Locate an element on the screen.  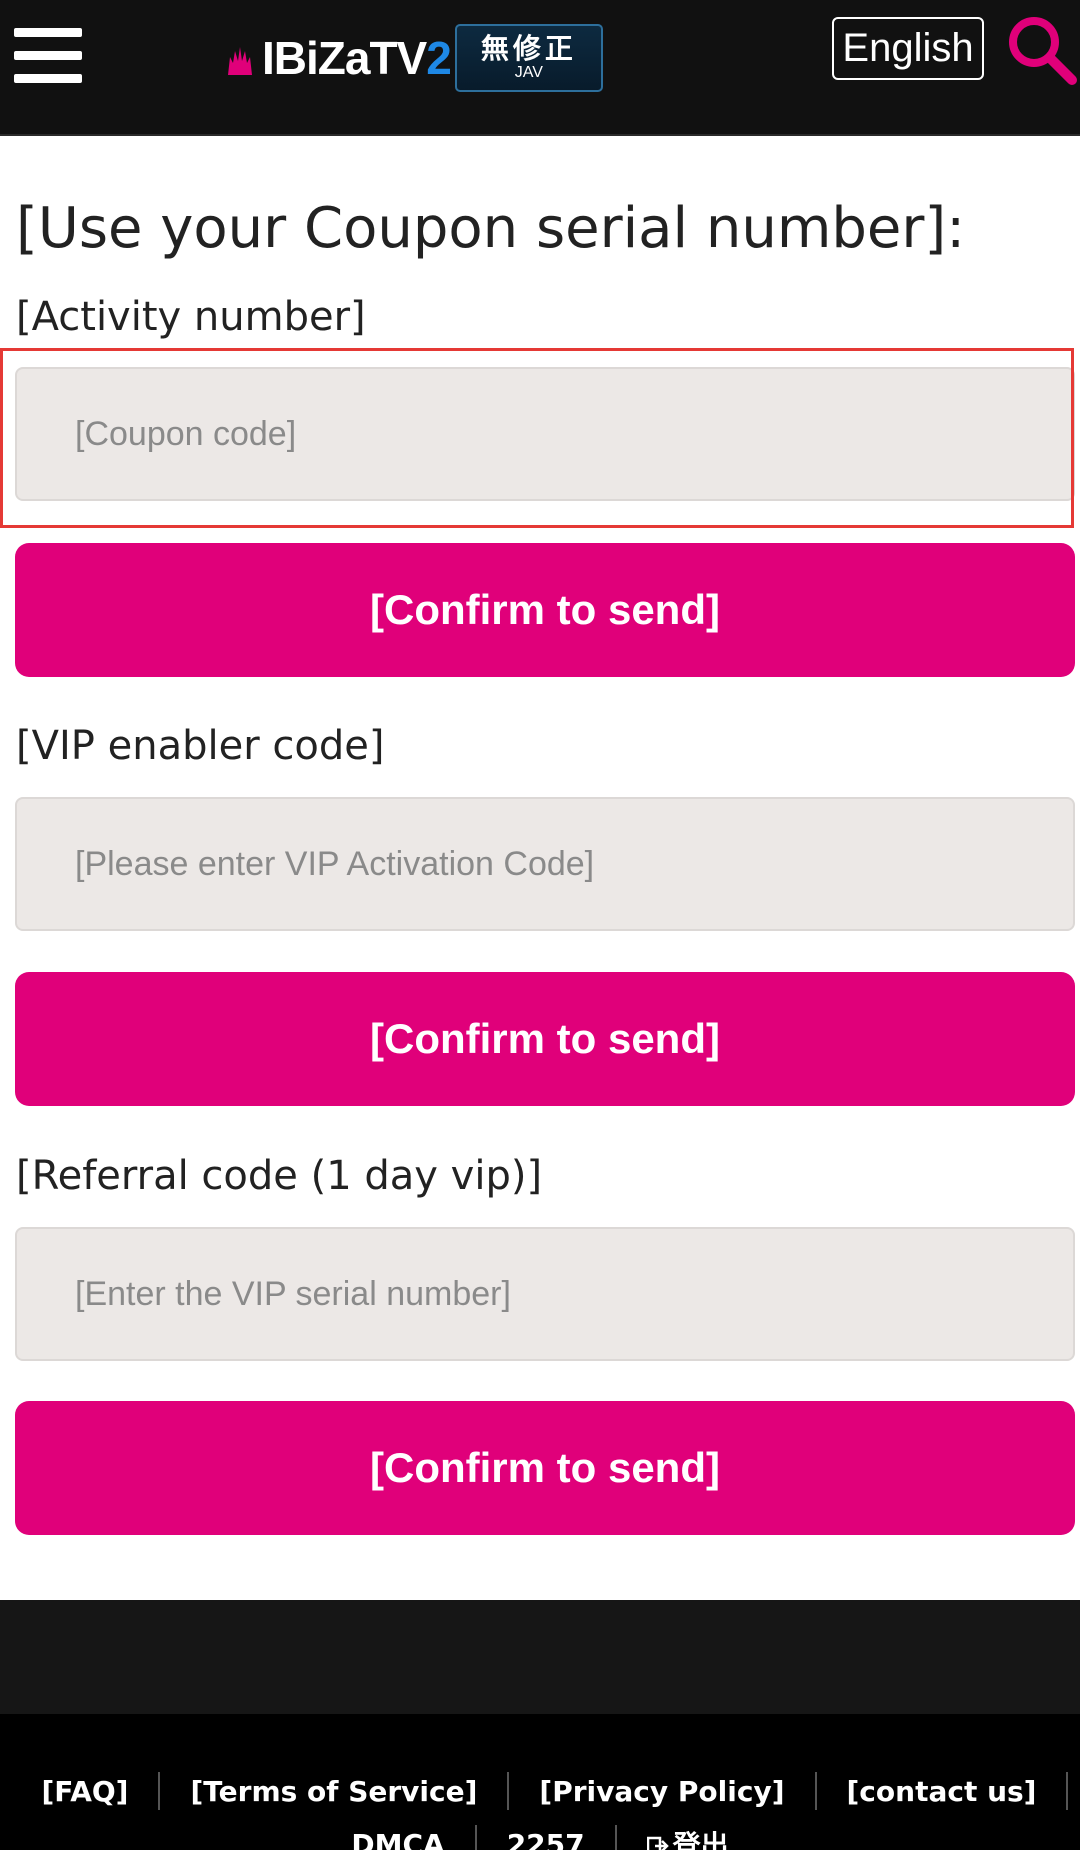
confirm-coupon-button: [Confirm to send] is located at coordinates (545, 610).